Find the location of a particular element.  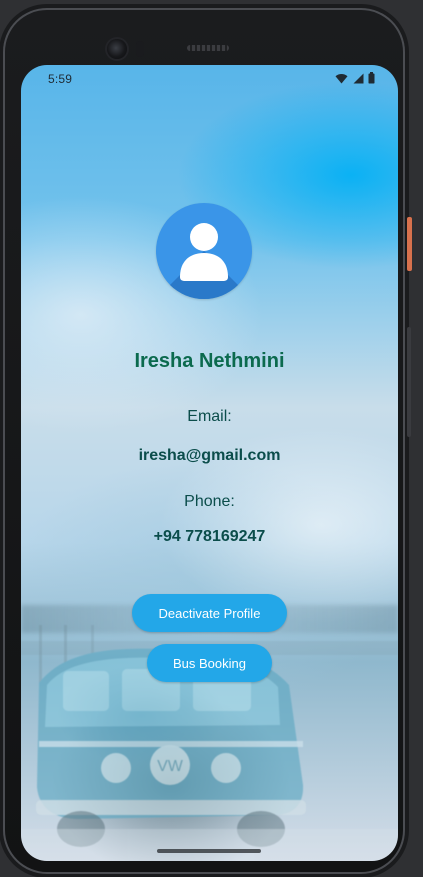

power-button is located at coordinates (409, 244).